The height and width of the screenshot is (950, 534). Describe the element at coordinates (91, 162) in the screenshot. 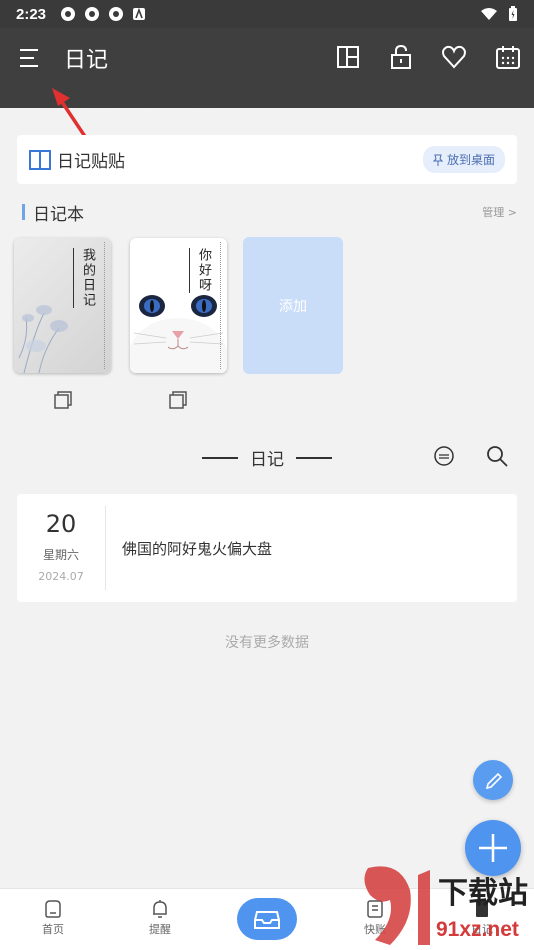

I see `sticker-label: 日记贴贴` at that location.